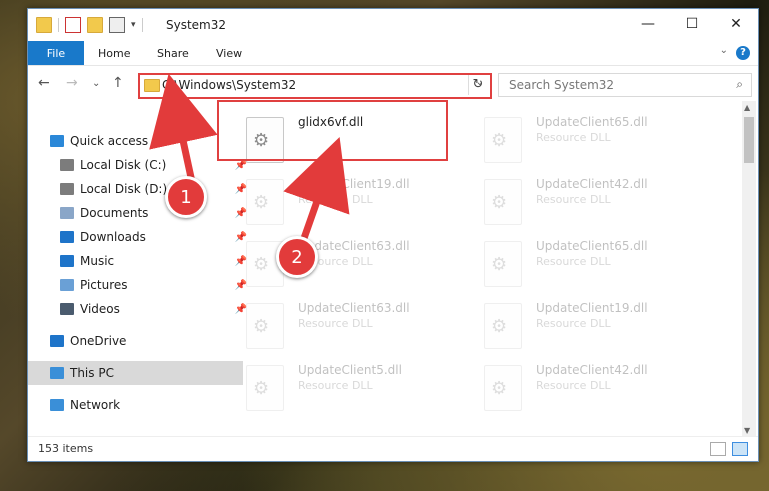  What do you see at coordinates (118, 83) in the screenshot?
I see `up-button: ↑` at bounding box center [118, 83].